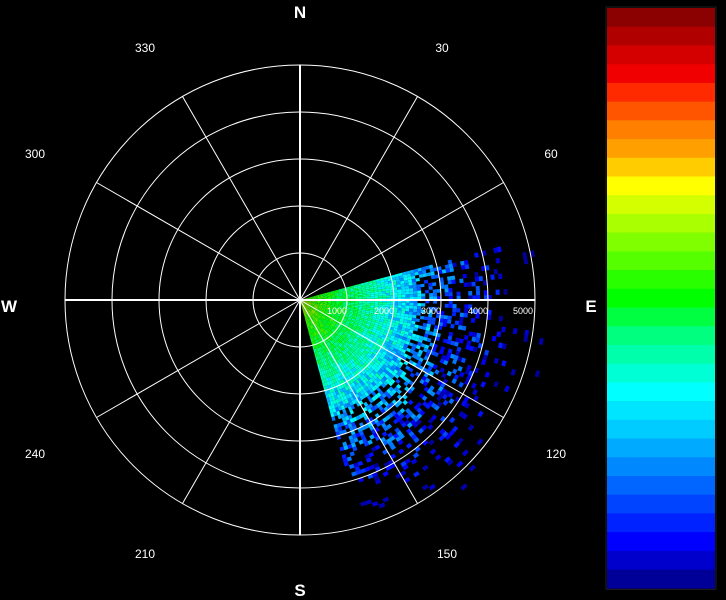  Describe the element at coordinates (632, 542) in the screenshot. I see `legend-label: -28.33dB` at that location.